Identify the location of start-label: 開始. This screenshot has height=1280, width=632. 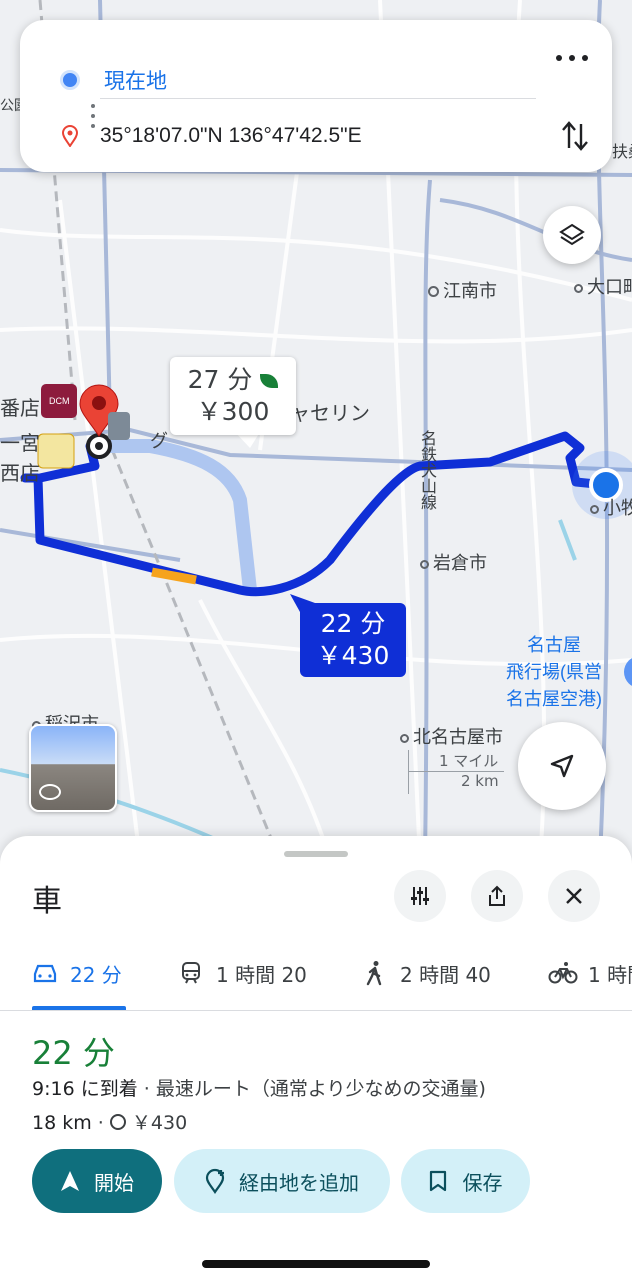
(114, 1182).